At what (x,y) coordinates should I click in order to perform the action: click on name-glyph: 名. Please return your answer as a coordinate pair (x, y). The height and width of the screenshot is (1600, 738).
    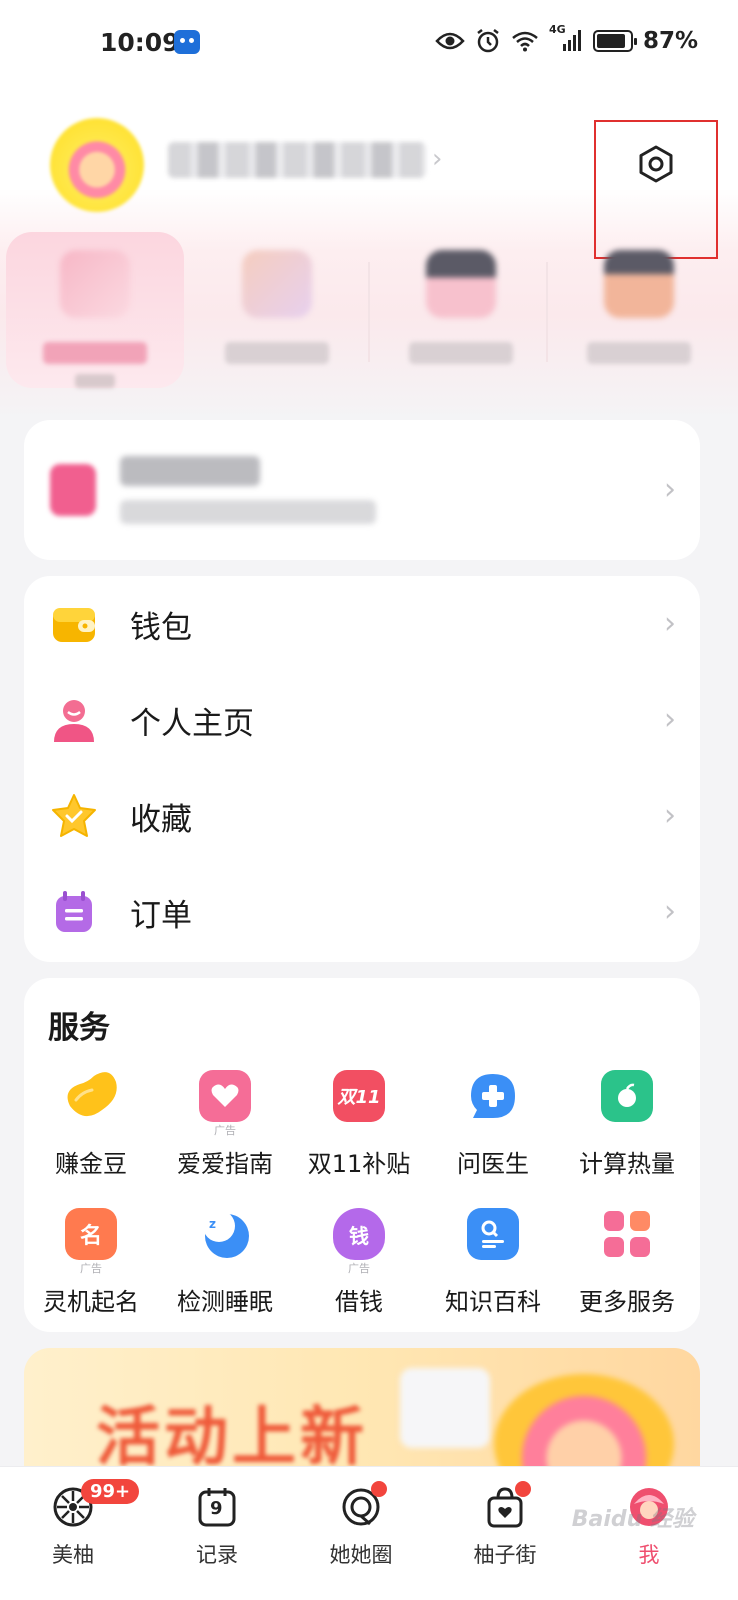
    Looking at the image, I should click on (90, 1236).